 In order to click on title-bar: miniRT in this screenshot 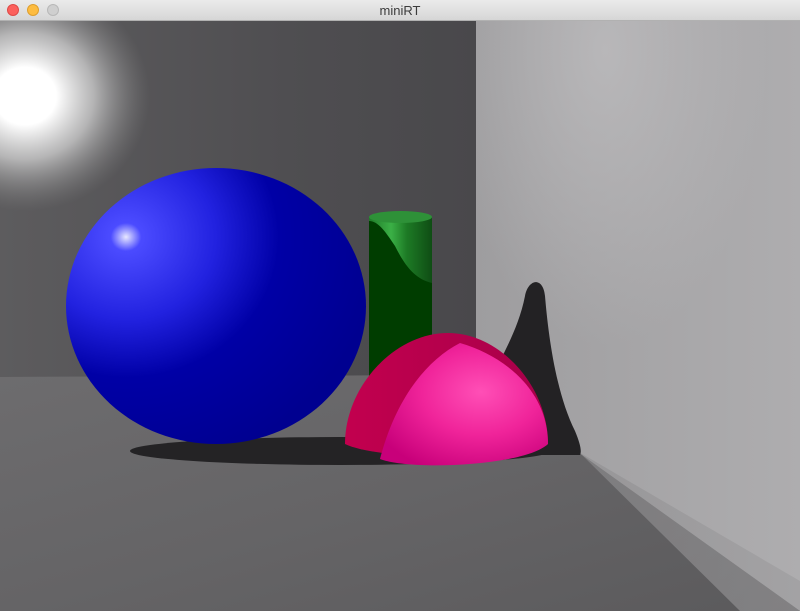, I will do `click(400, 10)`.